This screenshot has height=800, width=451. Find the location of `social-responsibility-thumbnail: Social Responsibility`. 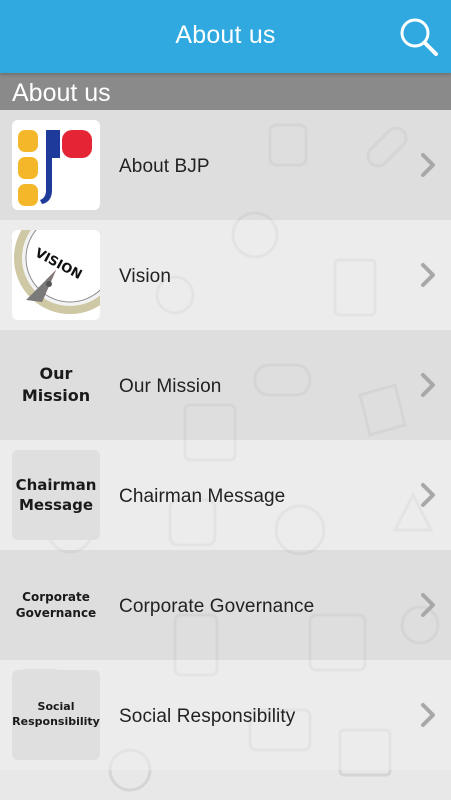

social-responsibility-thumbnail: Social Responsibility is located at coordinates (56, 715).